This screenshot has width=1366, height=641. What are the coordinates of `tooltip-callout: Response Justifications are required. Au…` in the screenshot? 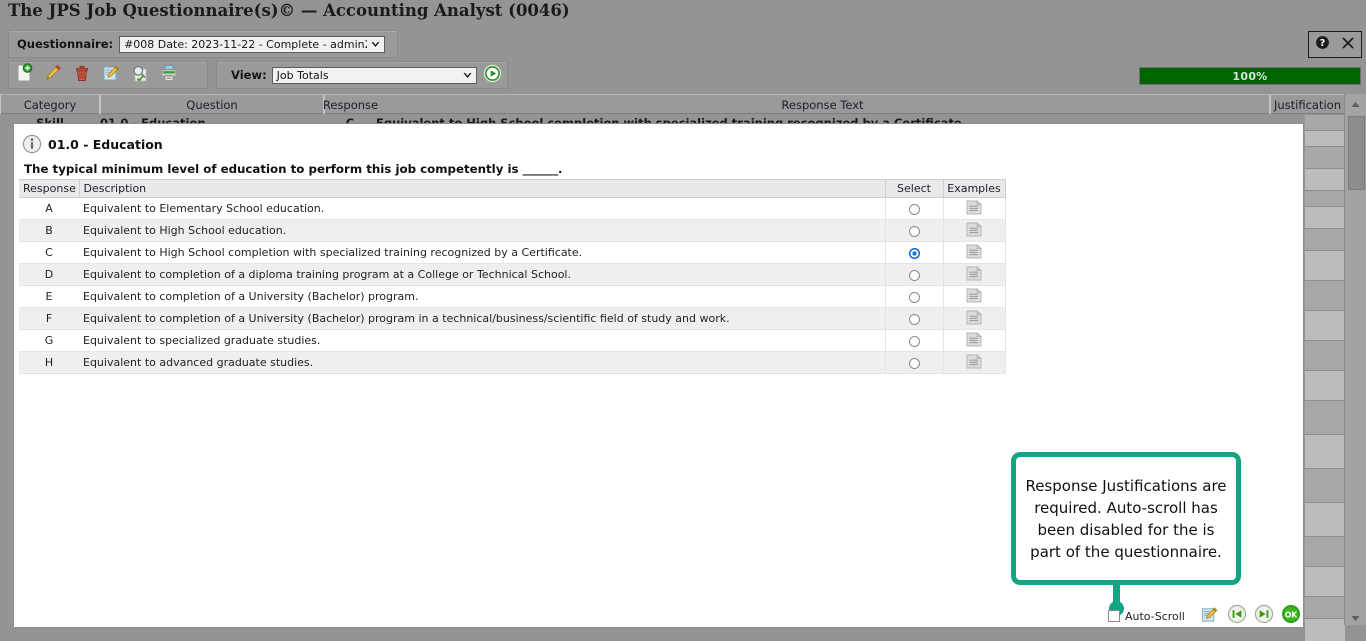 It's located at (1126, 518).